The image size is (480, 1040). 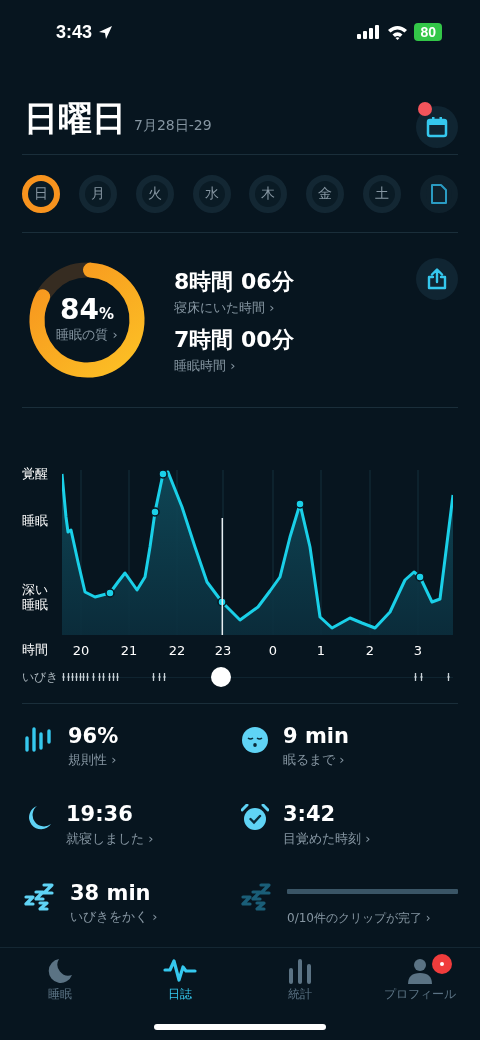 I want to click on calendar-icon, so click(x=437, y=127).